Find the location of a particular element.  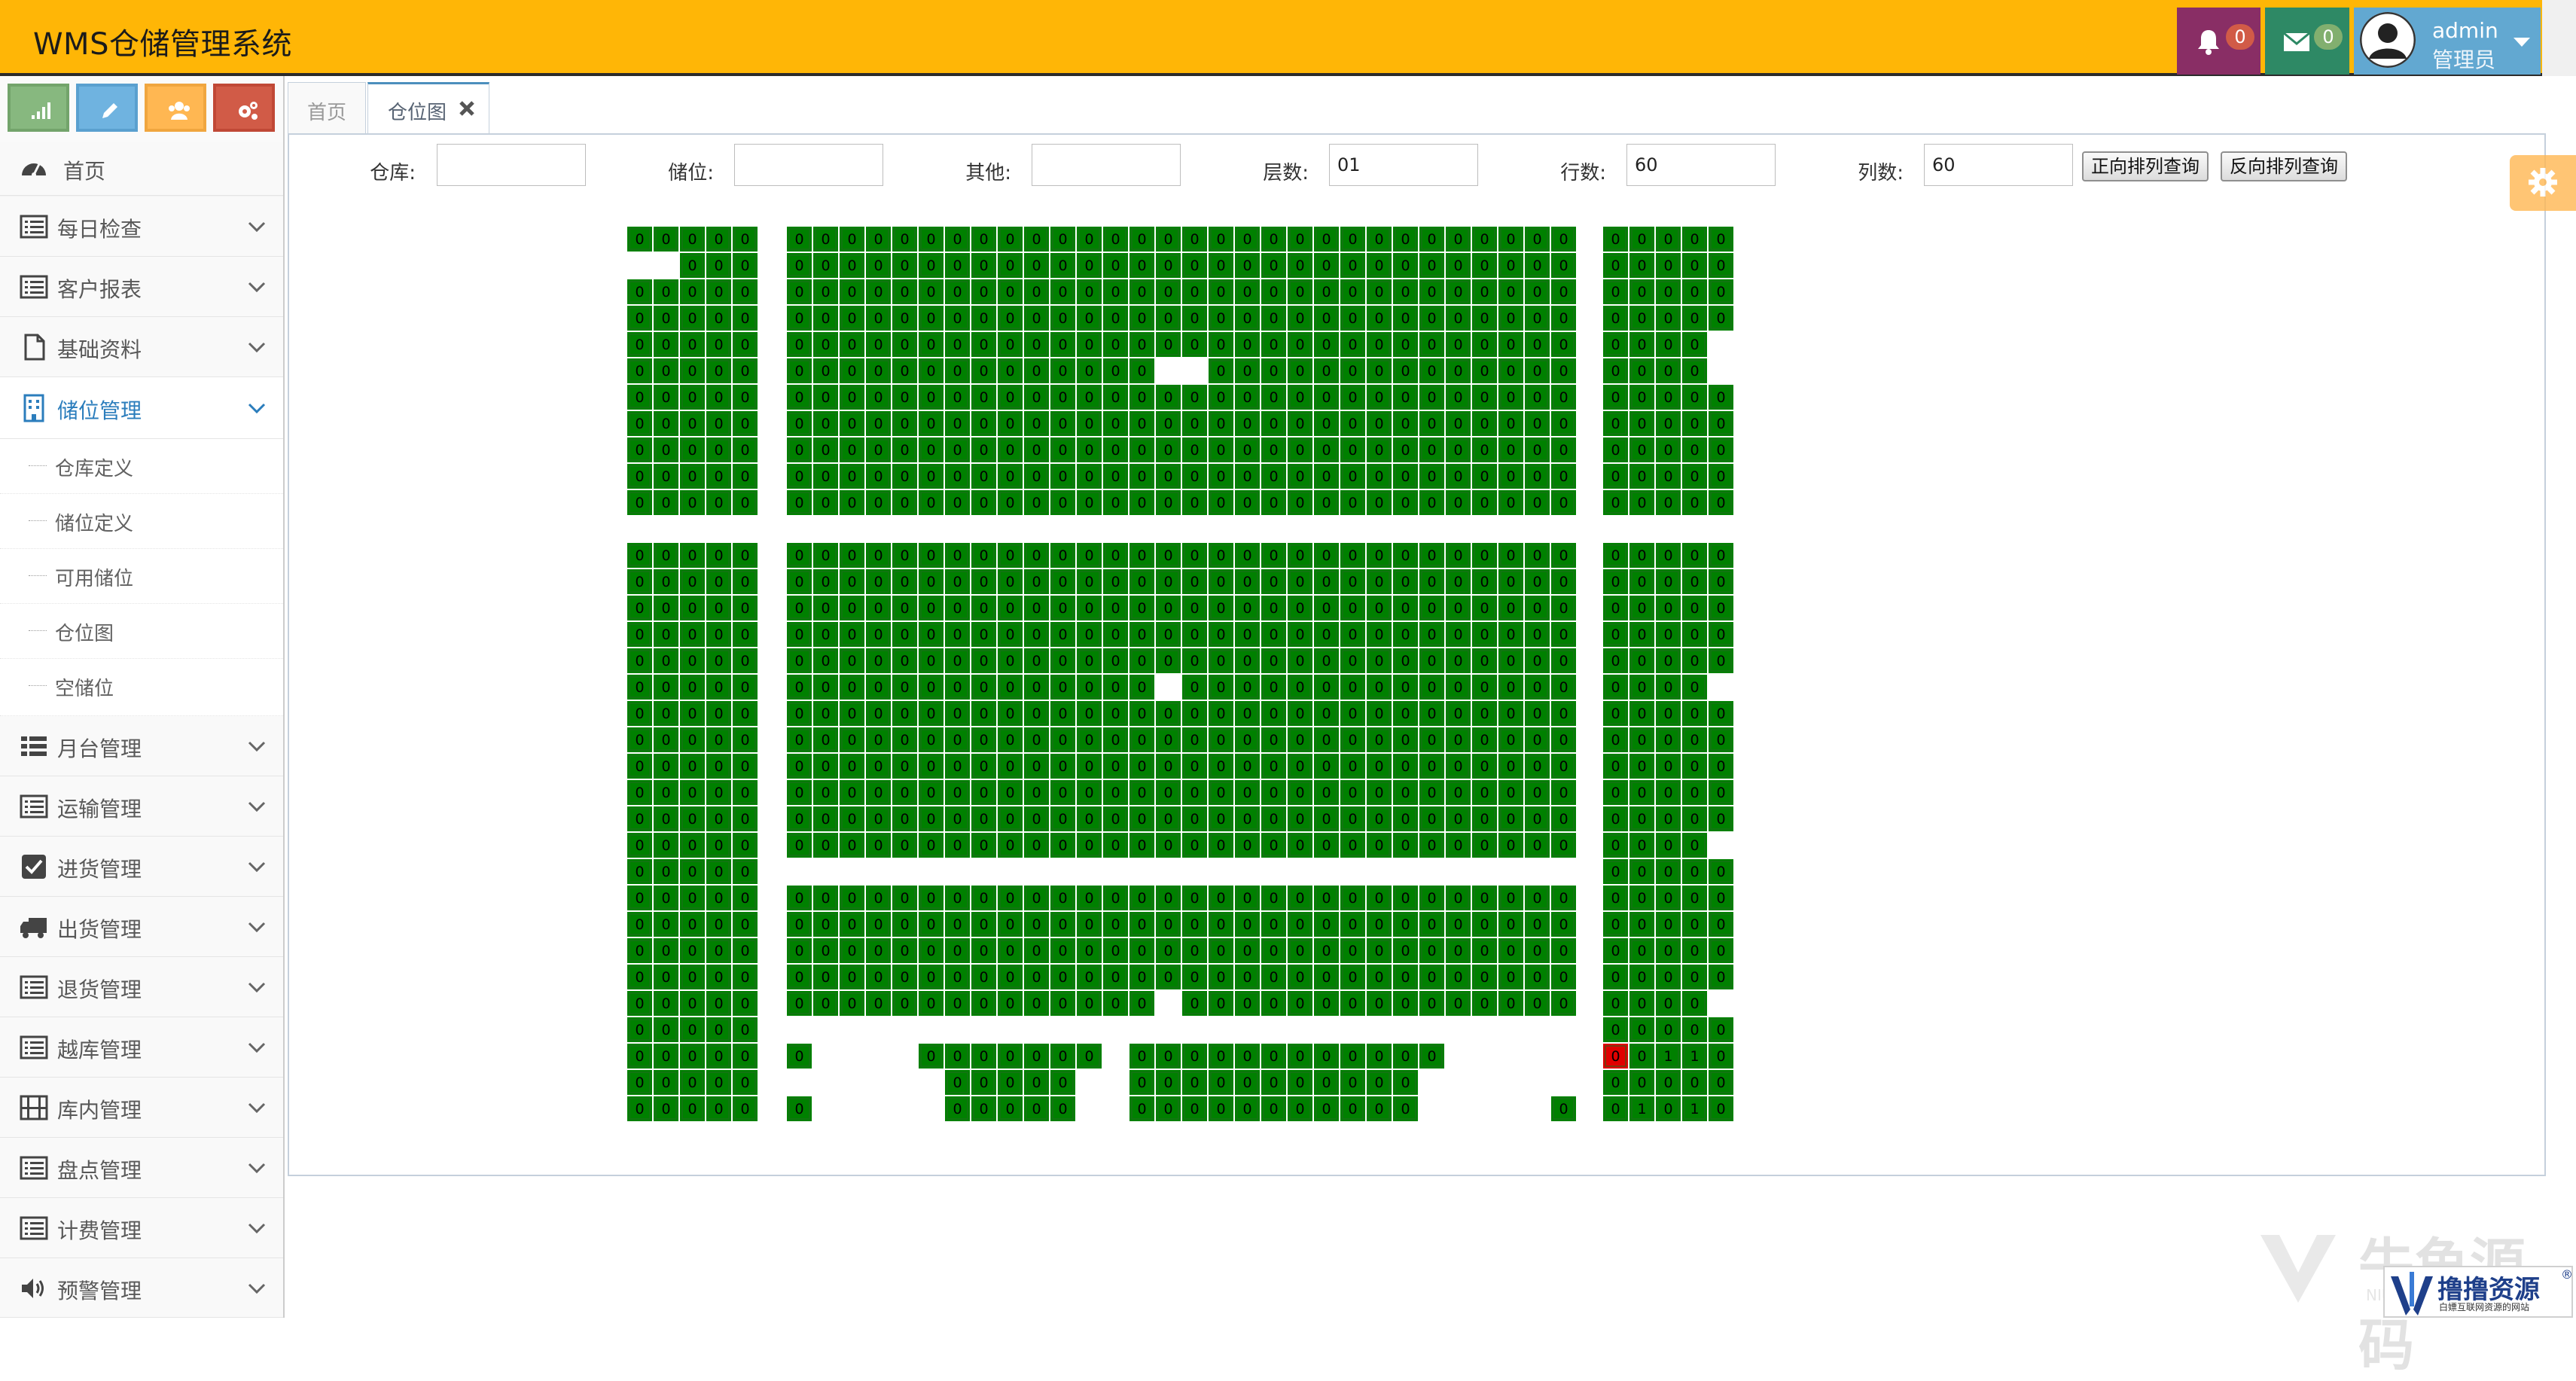

sidebar-item-home: 首页 is located at coordinates (141, 169).